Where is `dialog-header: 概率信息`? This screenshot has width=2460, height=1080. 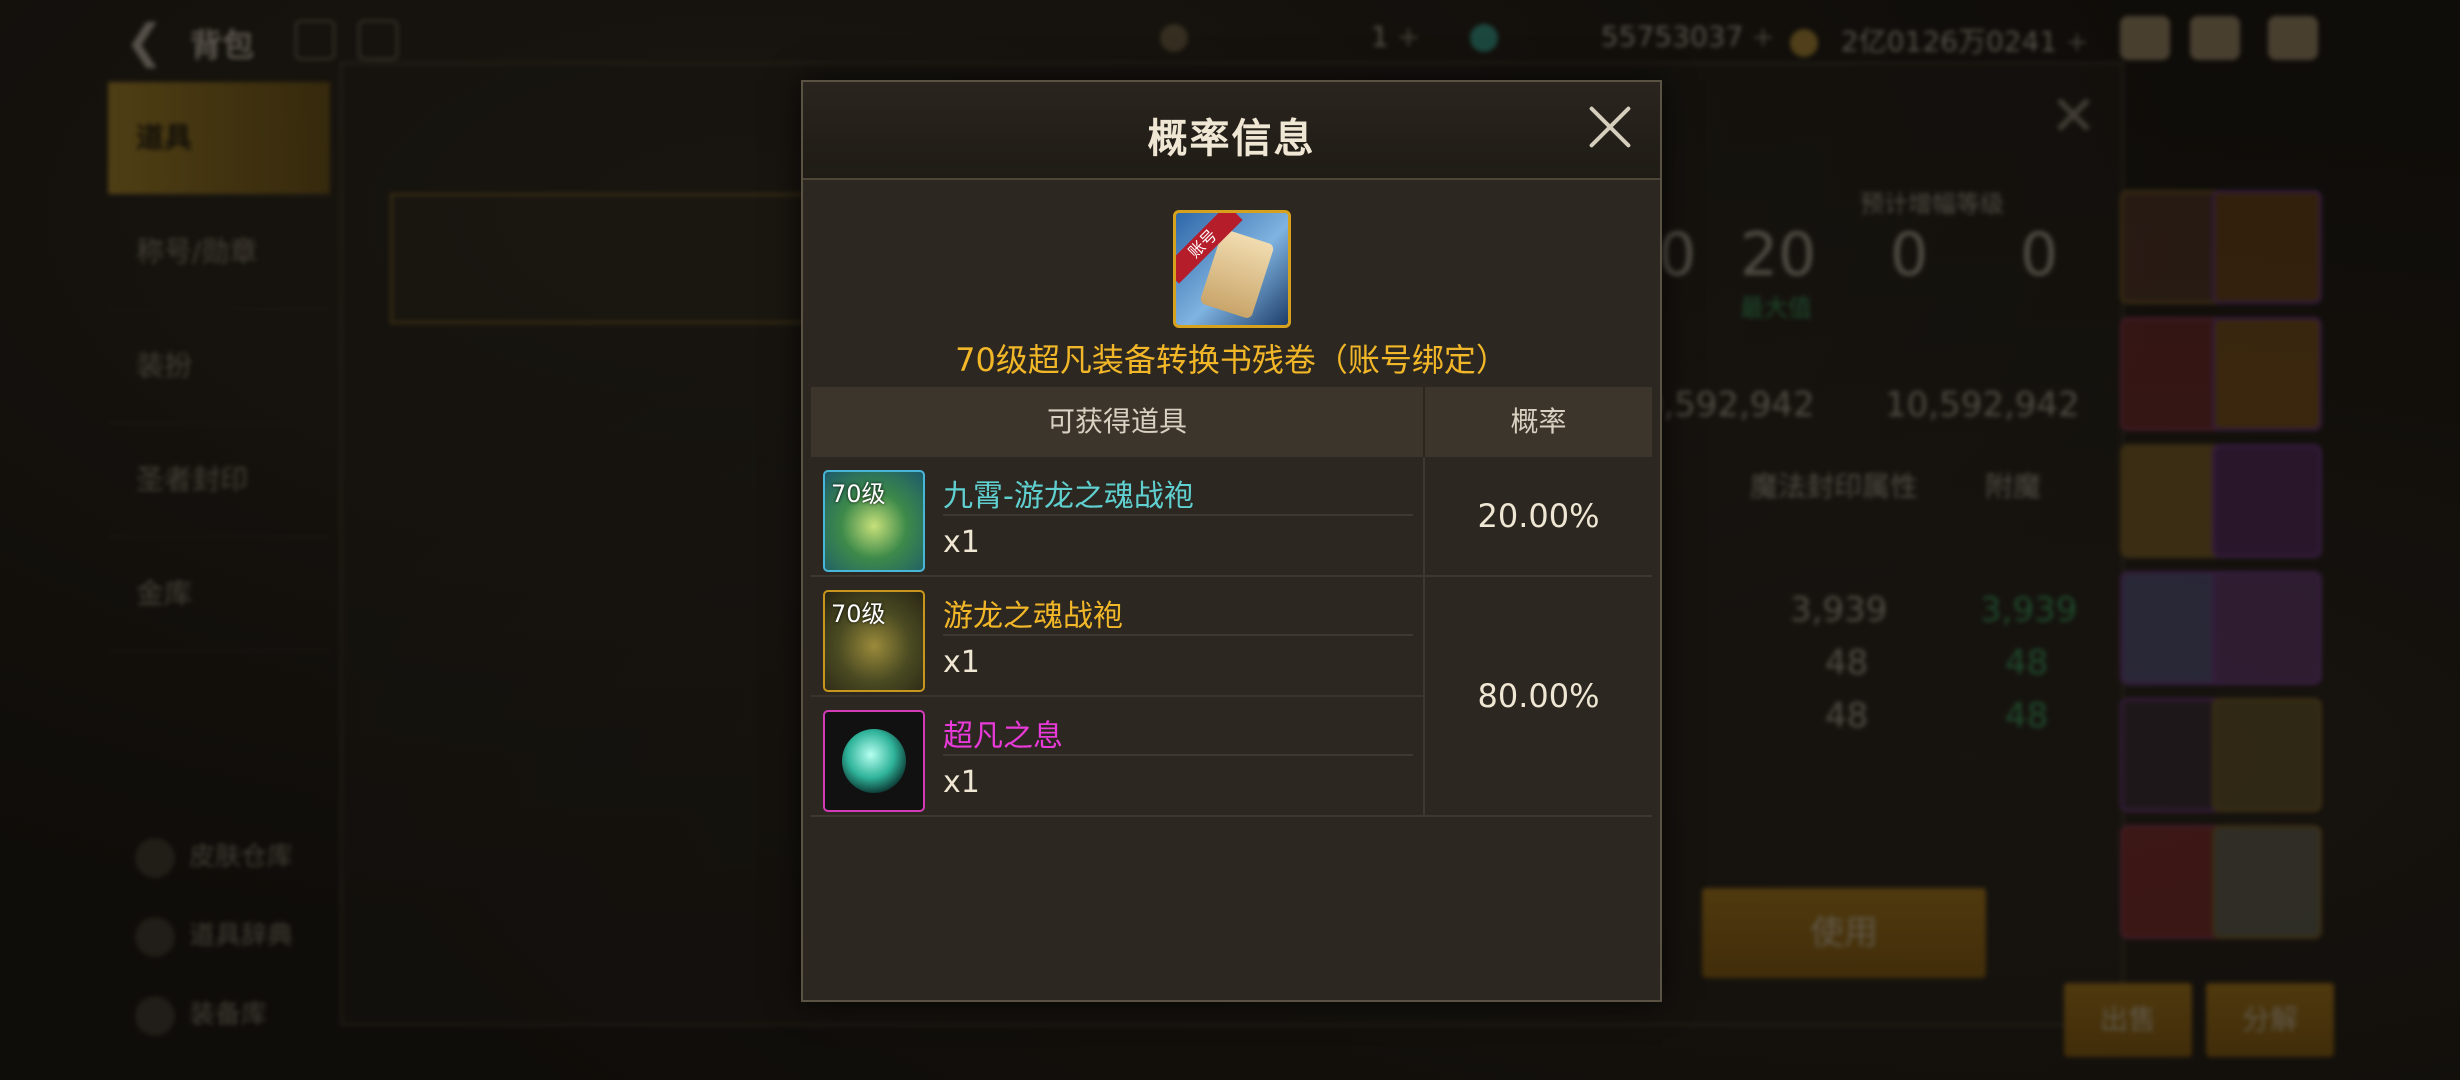 dialog-header: 概率信息 is located at coordinates (1231, 131).